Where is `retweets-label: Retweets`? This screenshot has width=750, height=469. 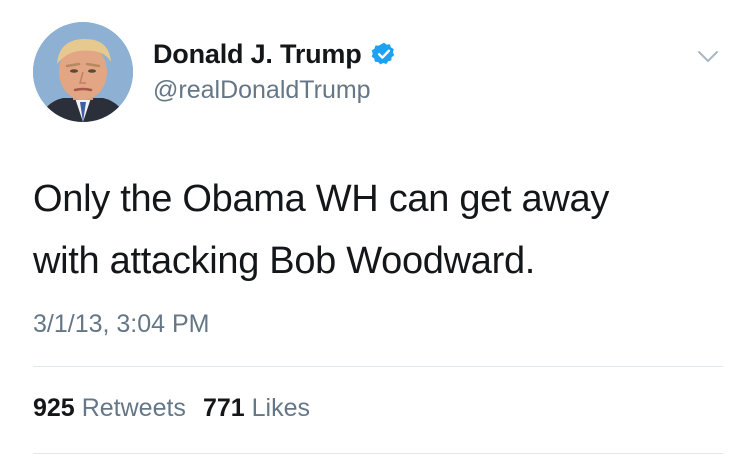
retweets-label: Retweets is located at coordinates (133, 408).